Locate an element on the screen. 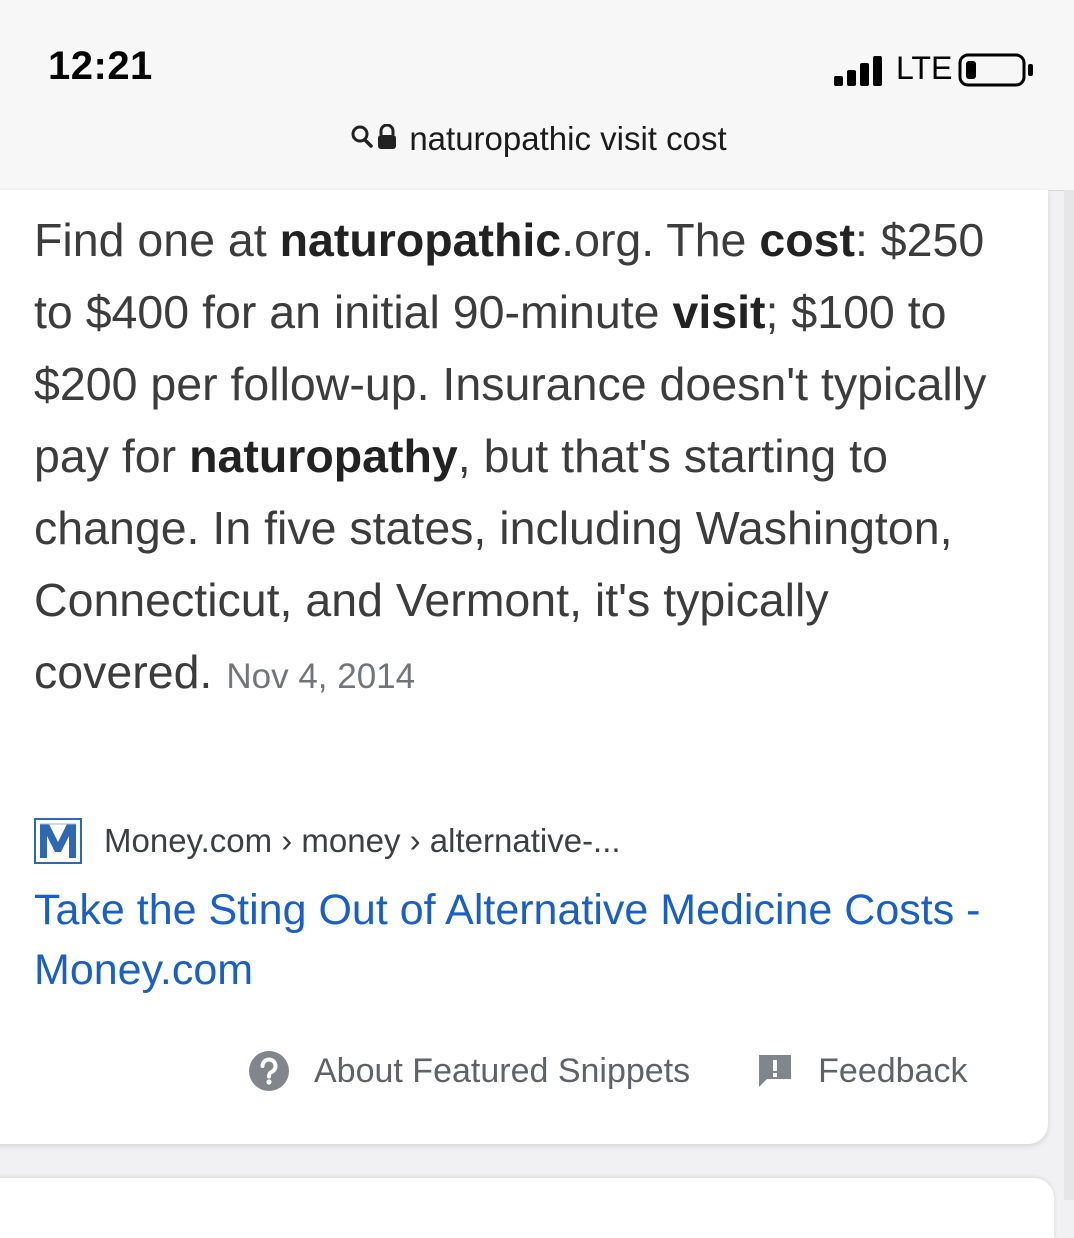  snippet-bold: naturopathy is located at coordinates (323, 456).